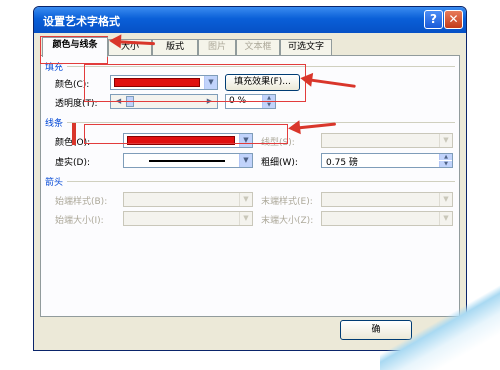 Image resolution: width=500 pixels, height=370 pixels. Describe the element at coordinates (342, 163) in the screenshot. I see `weight-value: 0.75 磅` at that location.